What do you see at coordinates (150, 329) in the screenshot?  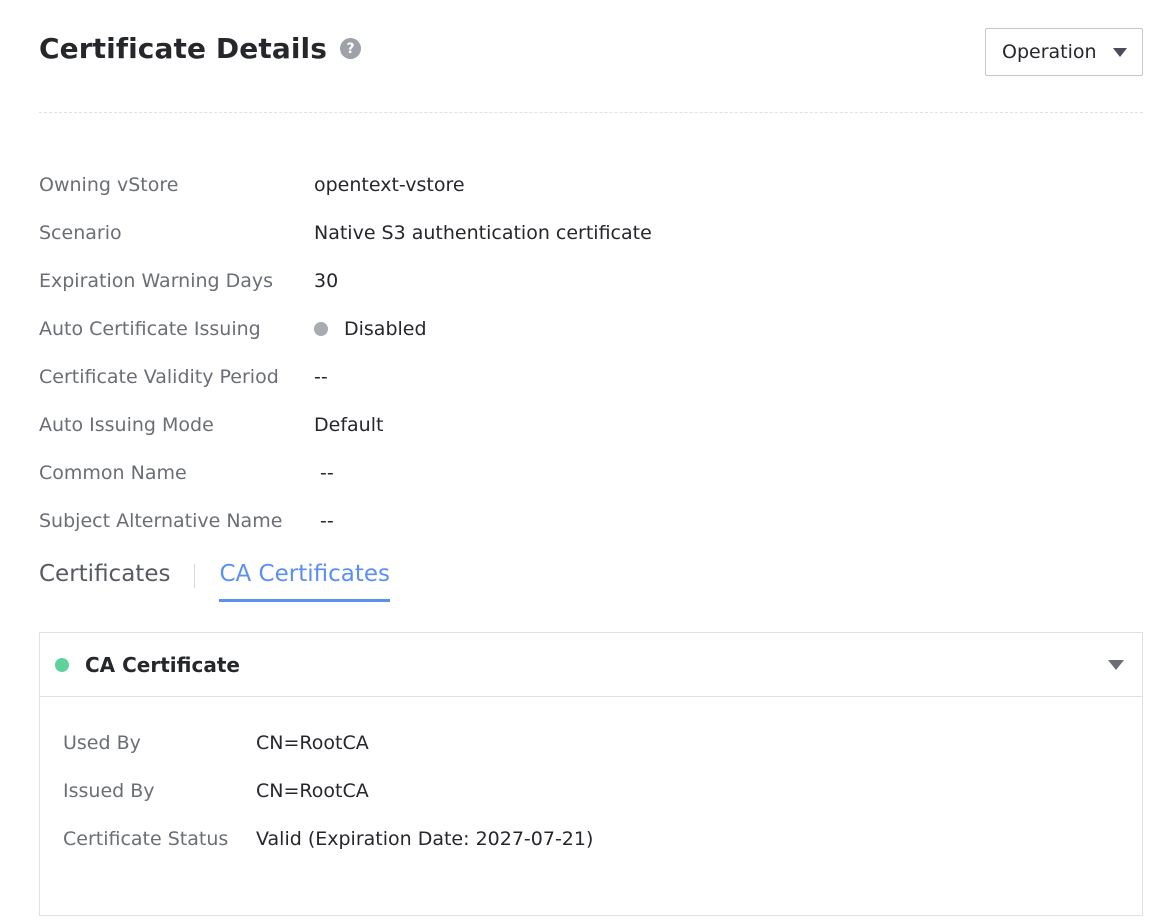 I see `property-label: Auto Certificate Issuing` at bounding box center [150, 329].